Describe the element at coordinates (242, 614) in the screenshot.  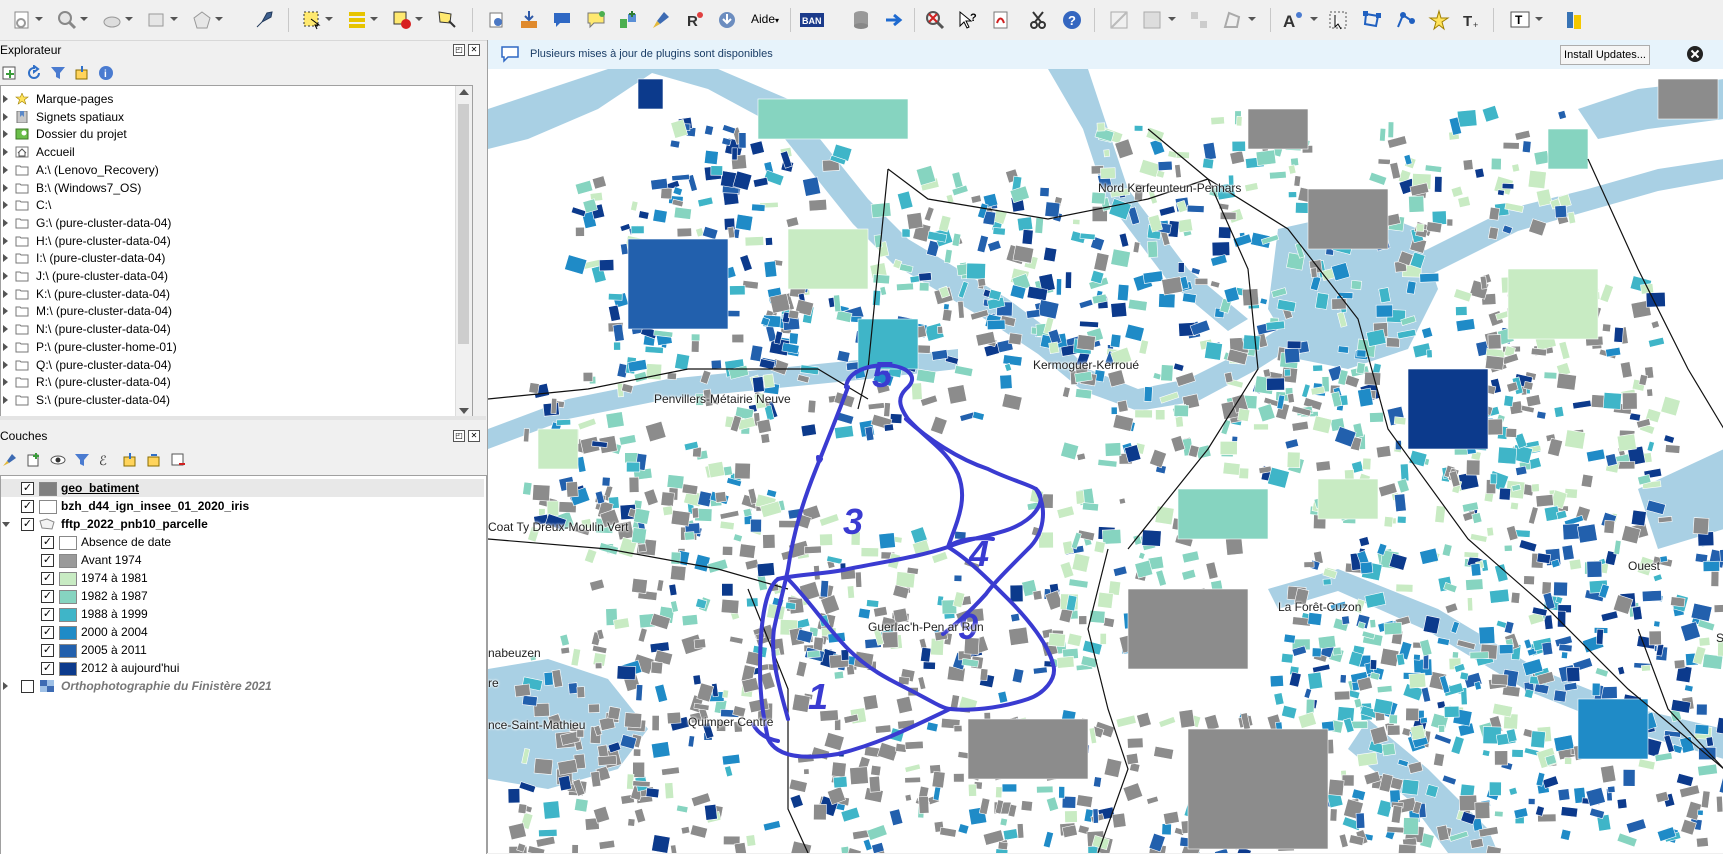
I see `legend-class-item: ✓ 1988 à 1999` at that location.